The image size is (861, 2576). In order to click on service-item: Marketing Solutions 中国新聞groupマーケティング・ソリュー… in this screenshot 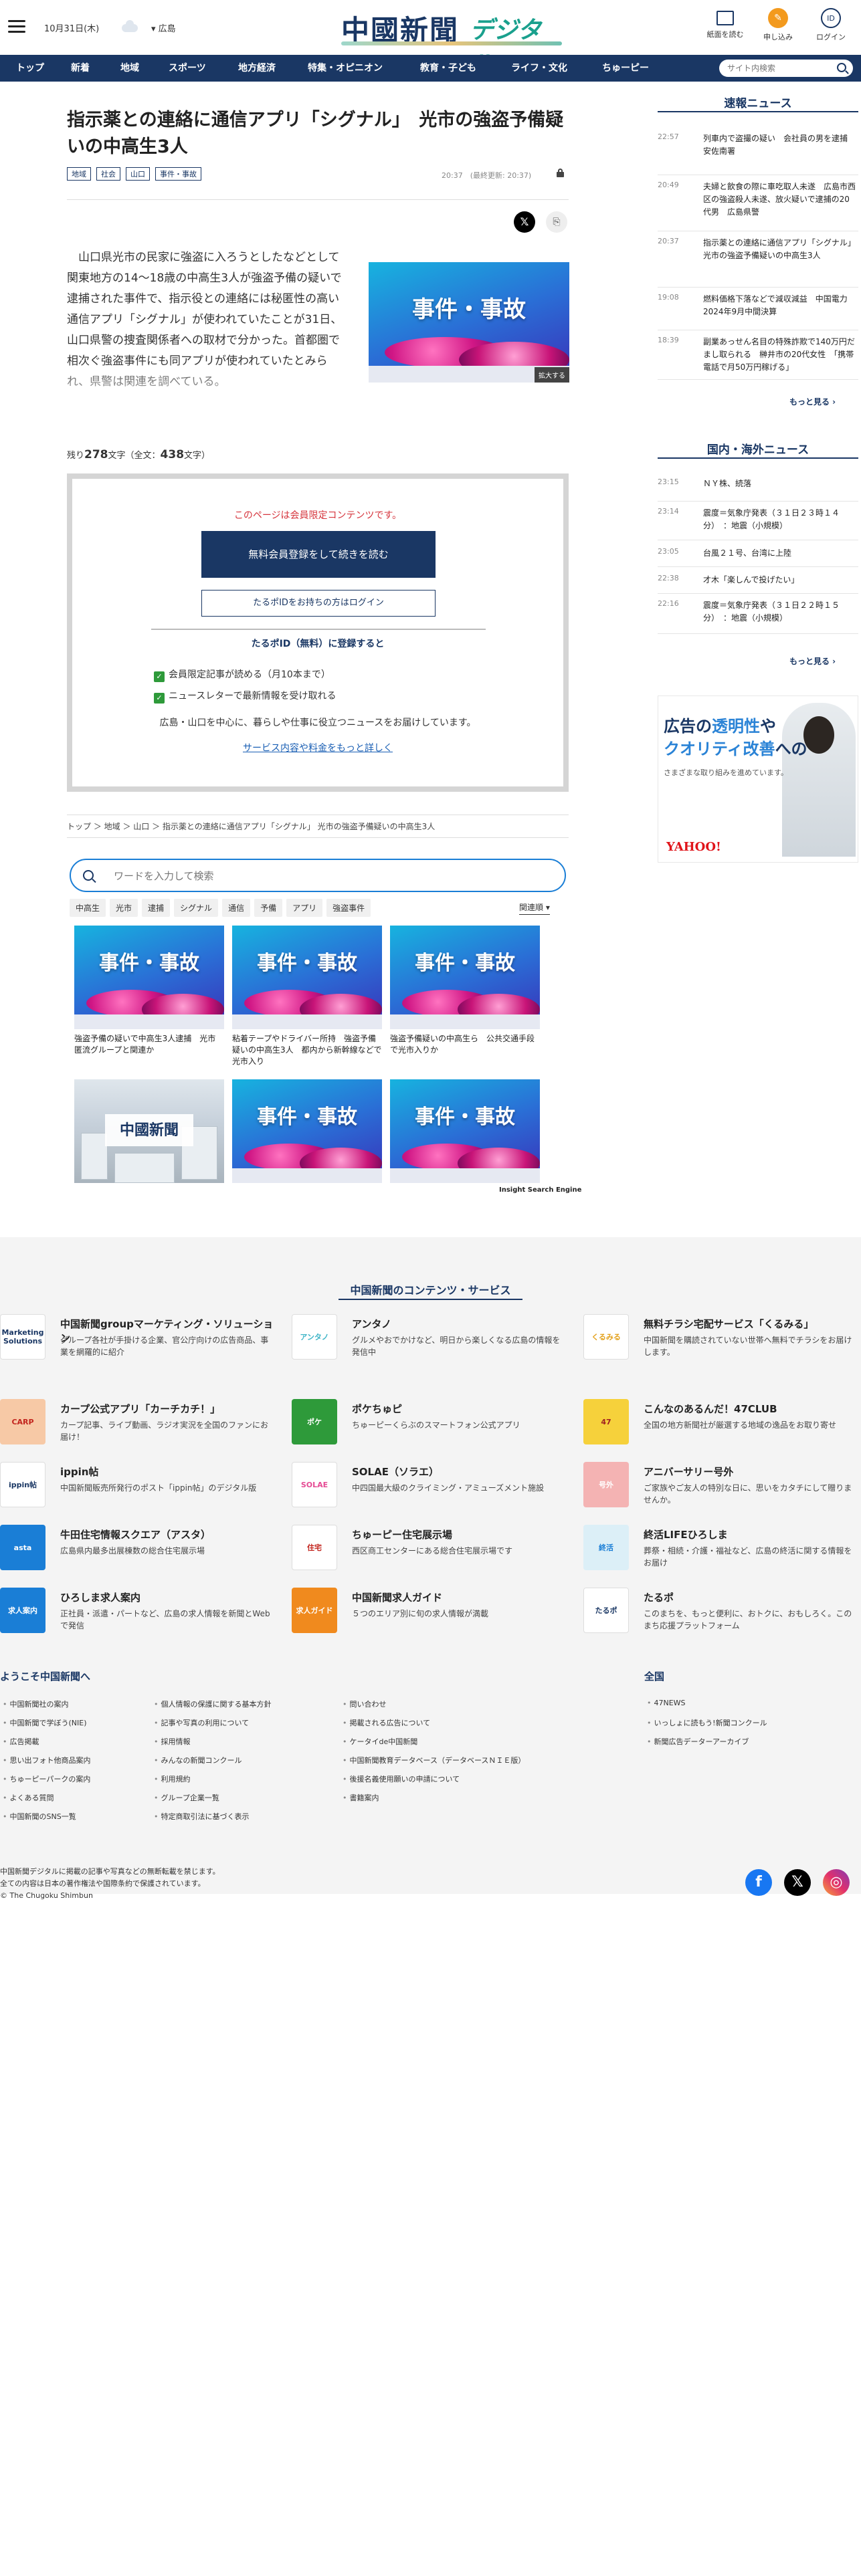, I will do `click(136, 1338)`.